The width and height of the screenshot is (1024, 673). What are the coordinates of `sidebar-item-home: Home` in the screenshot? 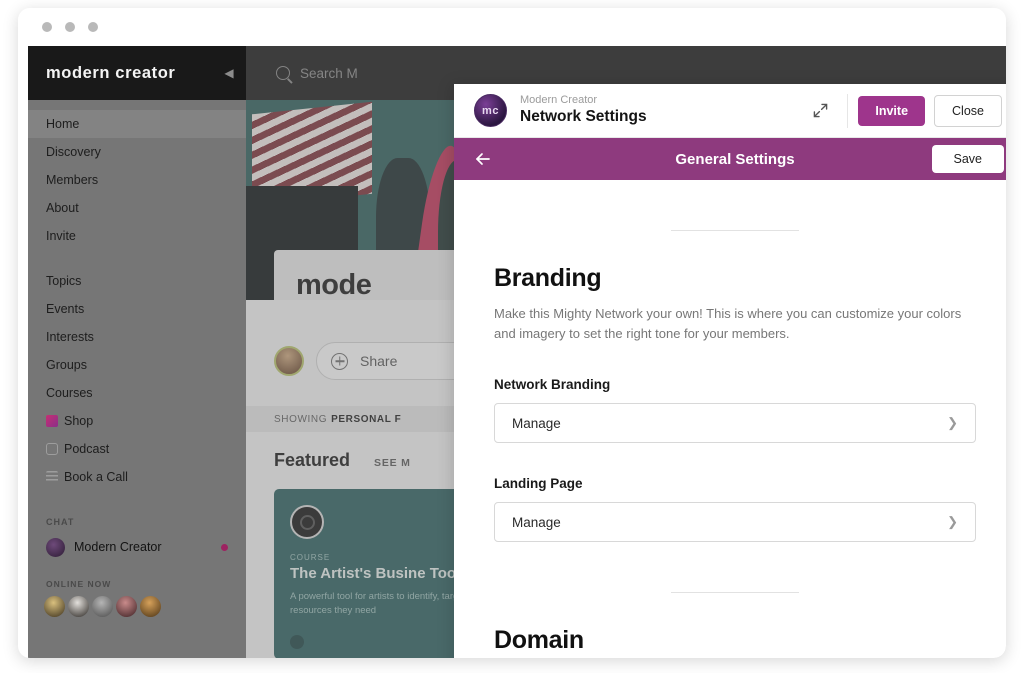 It's located at (137, 124).